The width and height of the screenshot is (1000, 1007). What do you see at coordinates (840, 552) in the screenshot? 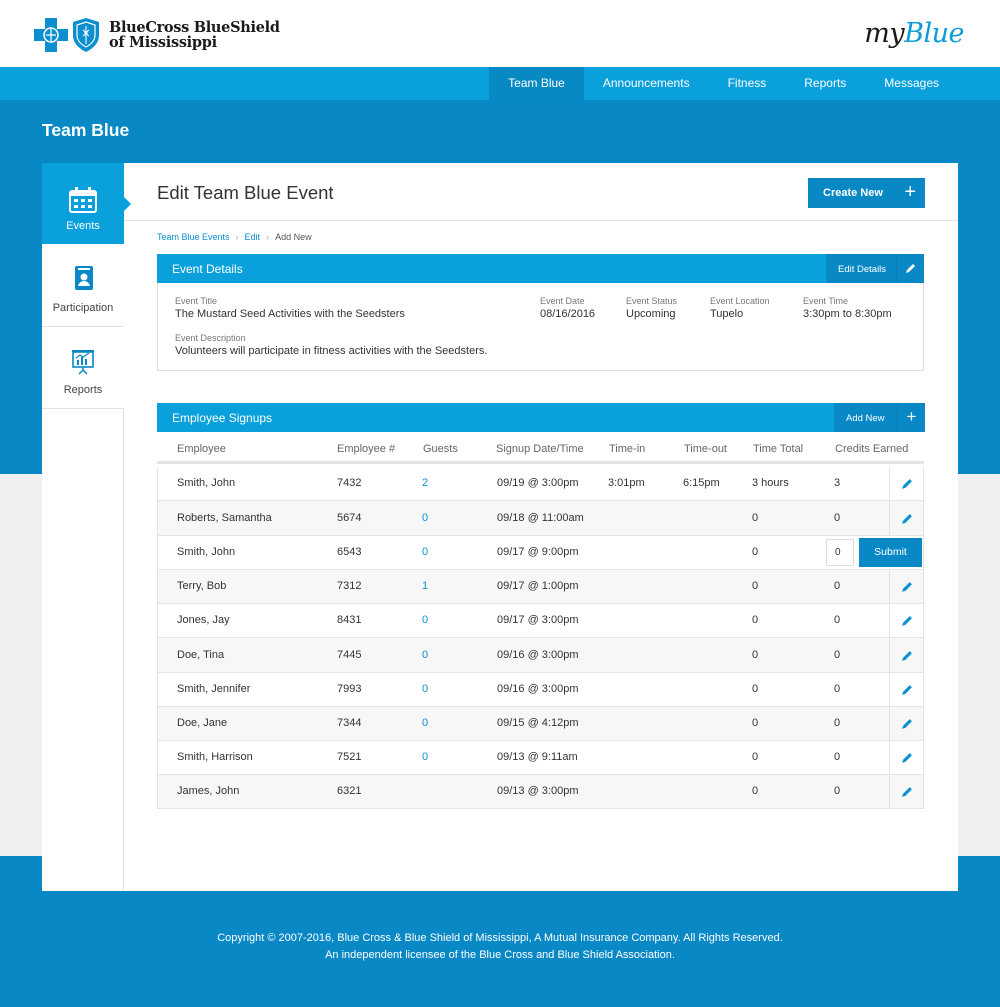
I see `credits-input` at bounding box center [840, 552].